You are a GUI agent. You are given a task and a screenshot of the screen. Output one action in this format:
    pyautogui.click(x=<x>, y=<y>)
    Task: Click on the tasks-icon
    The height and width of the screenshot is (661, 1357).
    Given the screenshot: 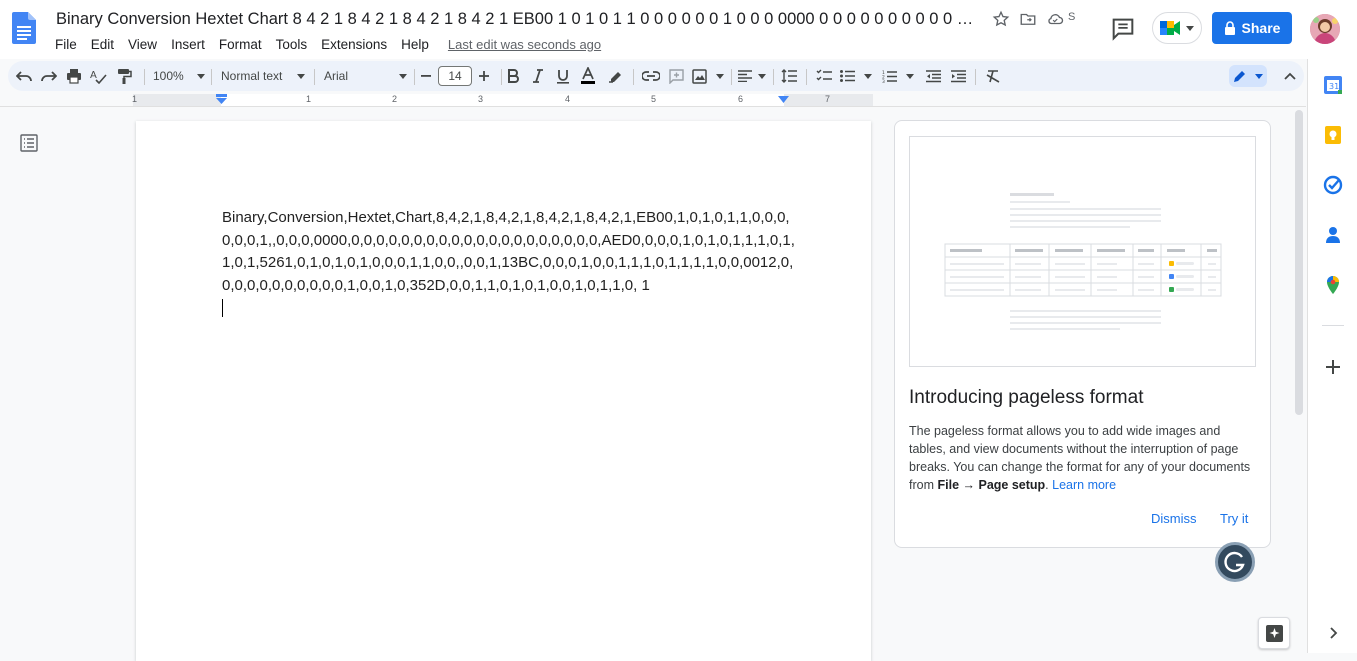 What is the action you would take?
    pyautogui.click(x=1333, y=185)
    